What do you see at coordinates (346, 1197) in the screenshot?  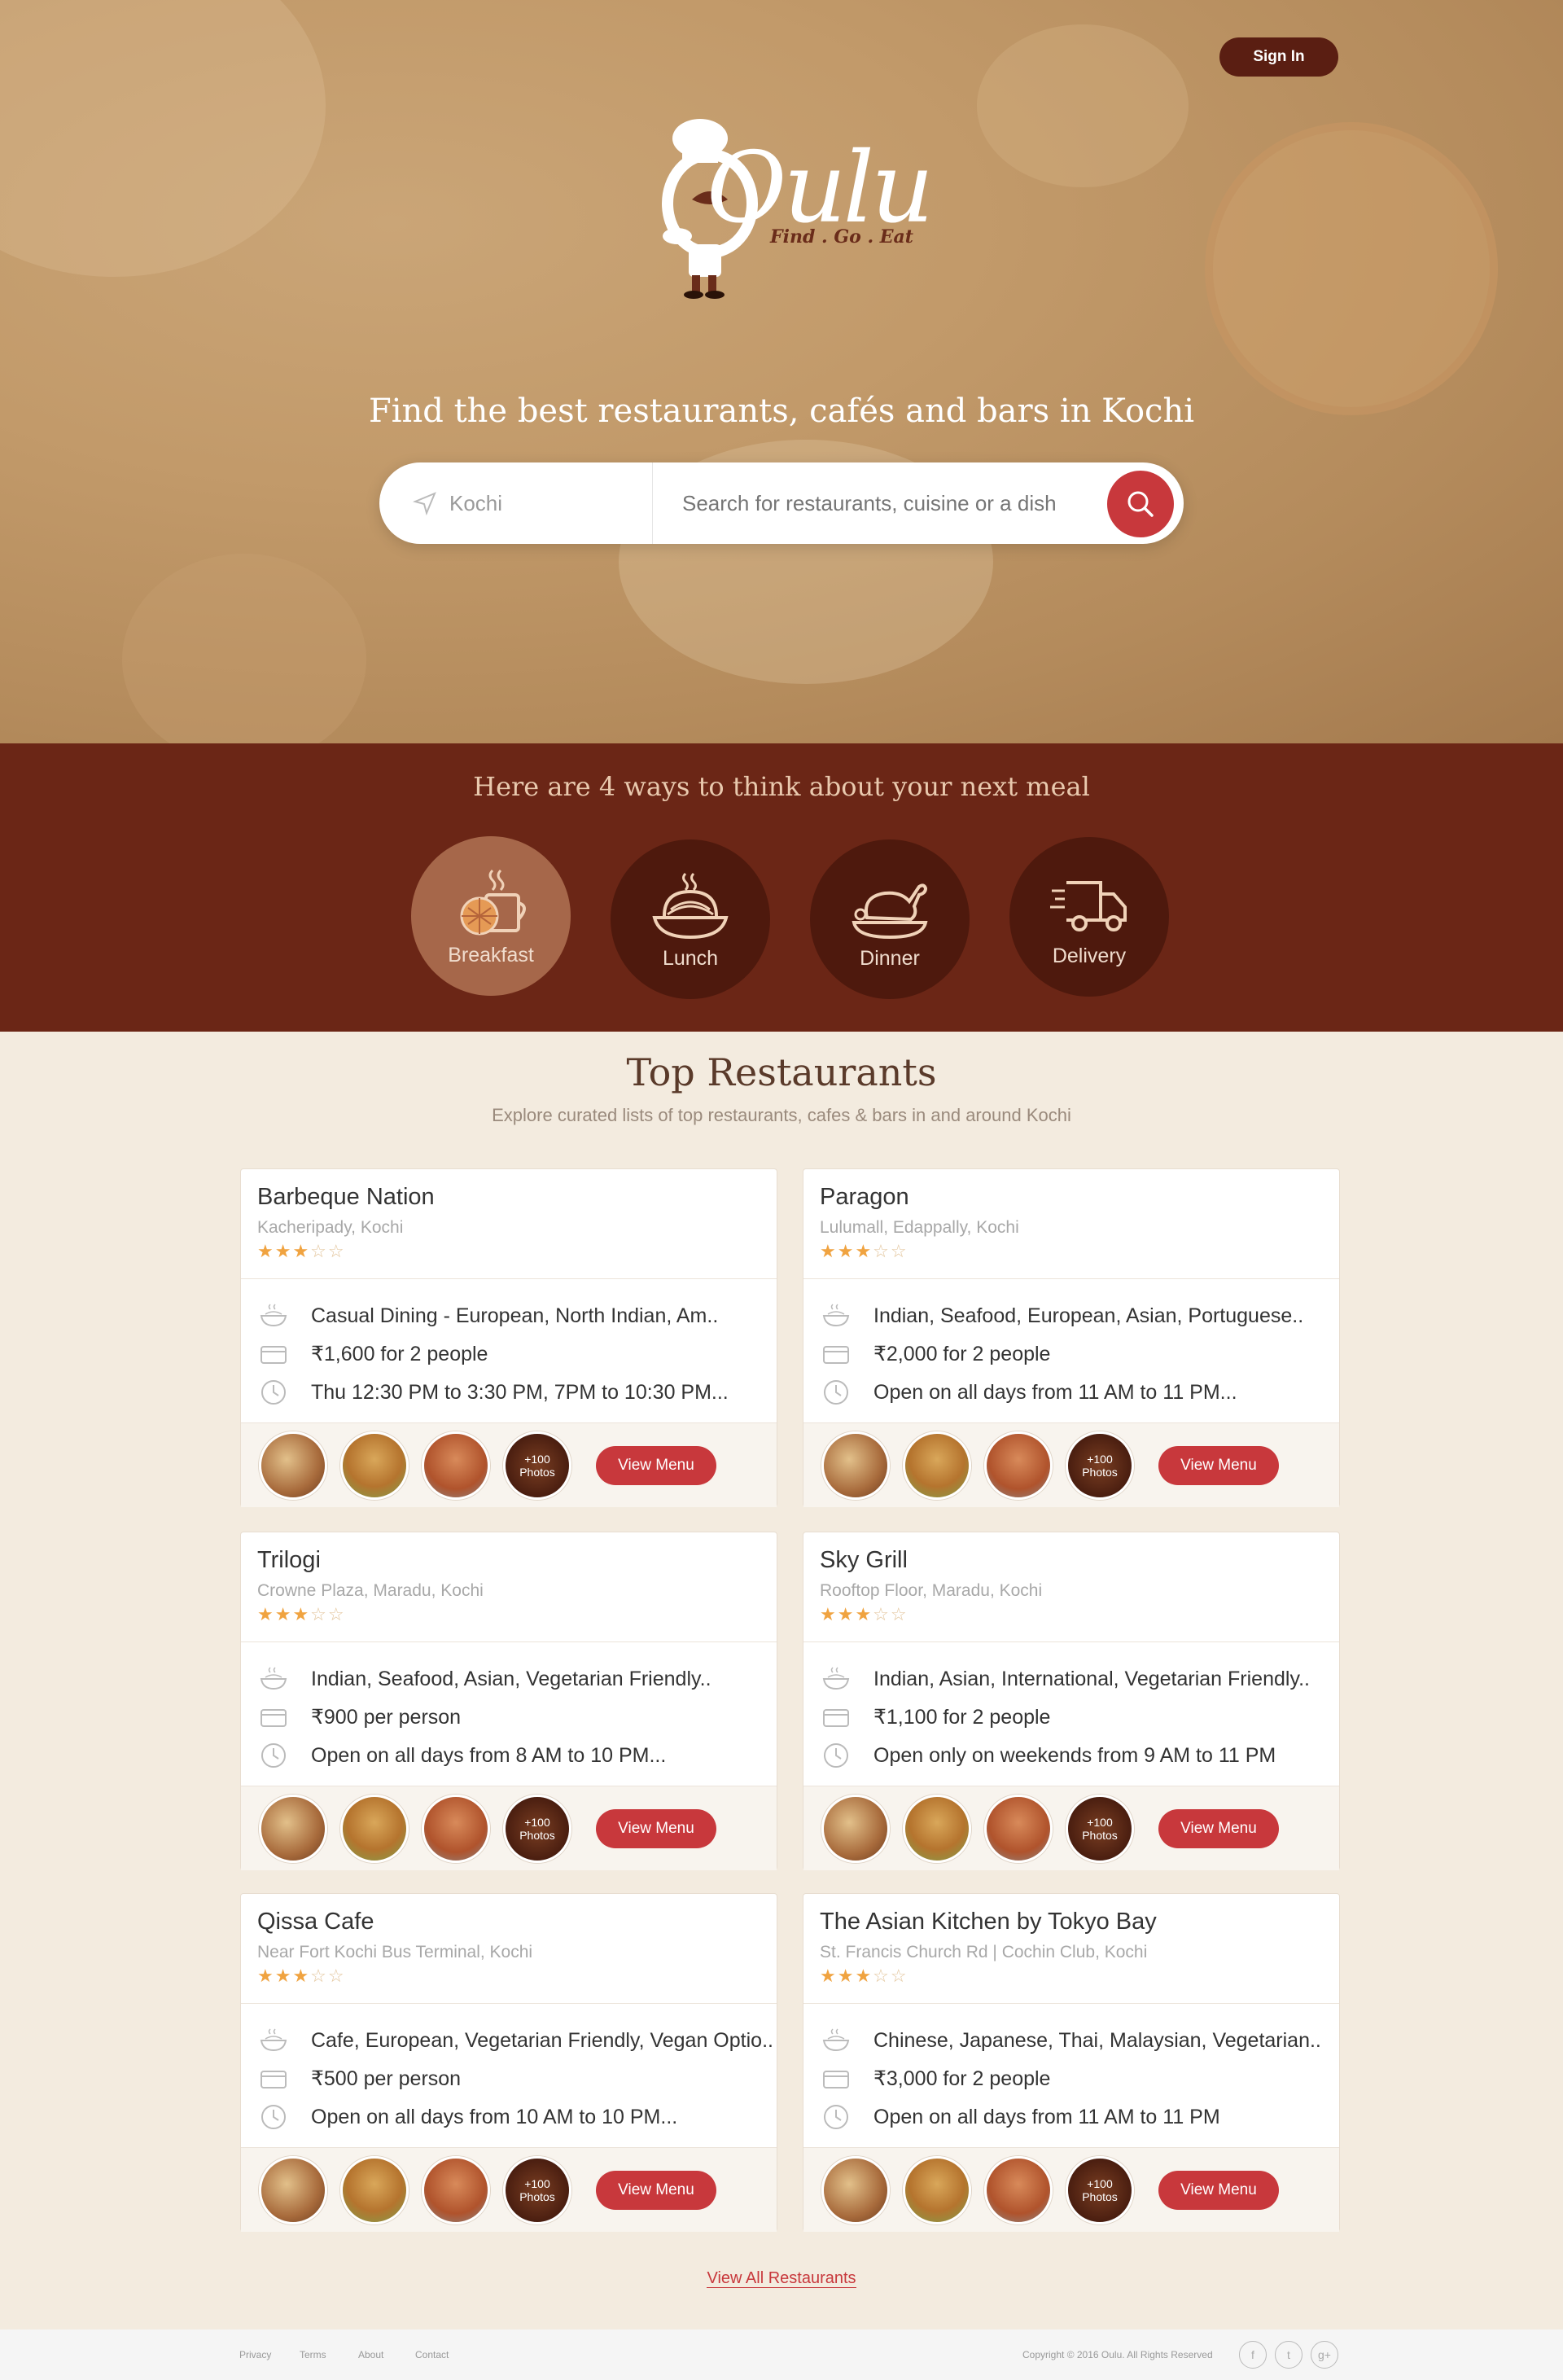 I see `restaurant-name: Barbeque Nation` at bounding box center [346, 1197].